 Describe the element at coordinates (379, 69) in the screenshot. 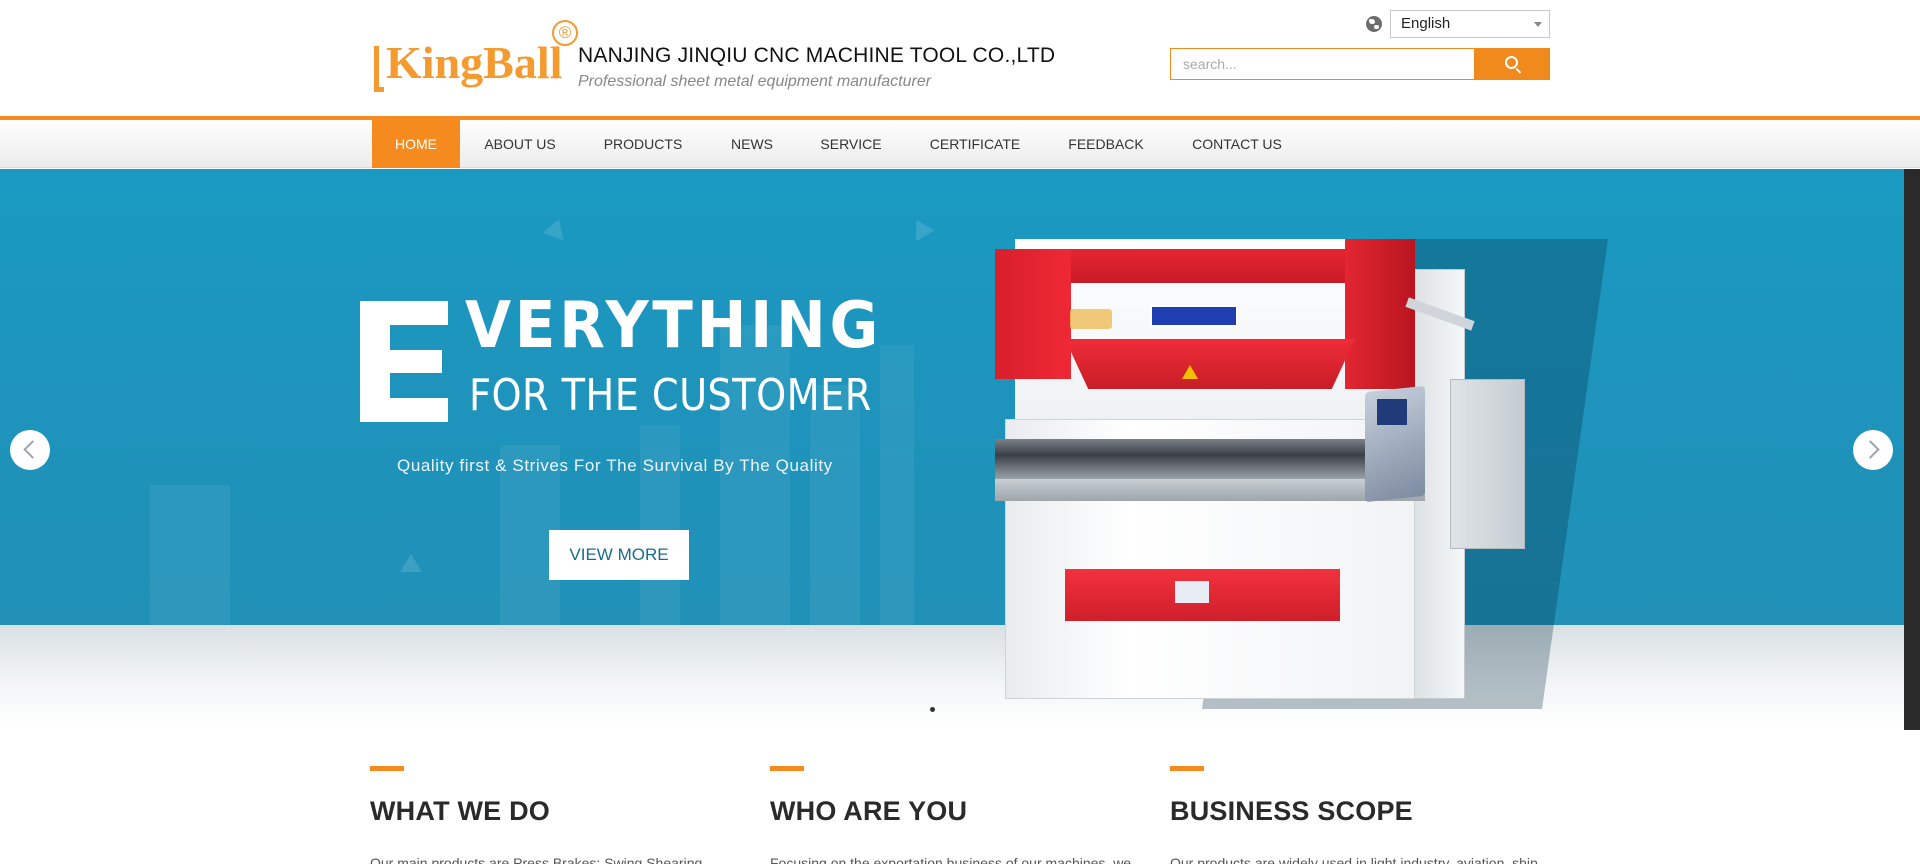

I see `logo-bracket-mark` at that location.